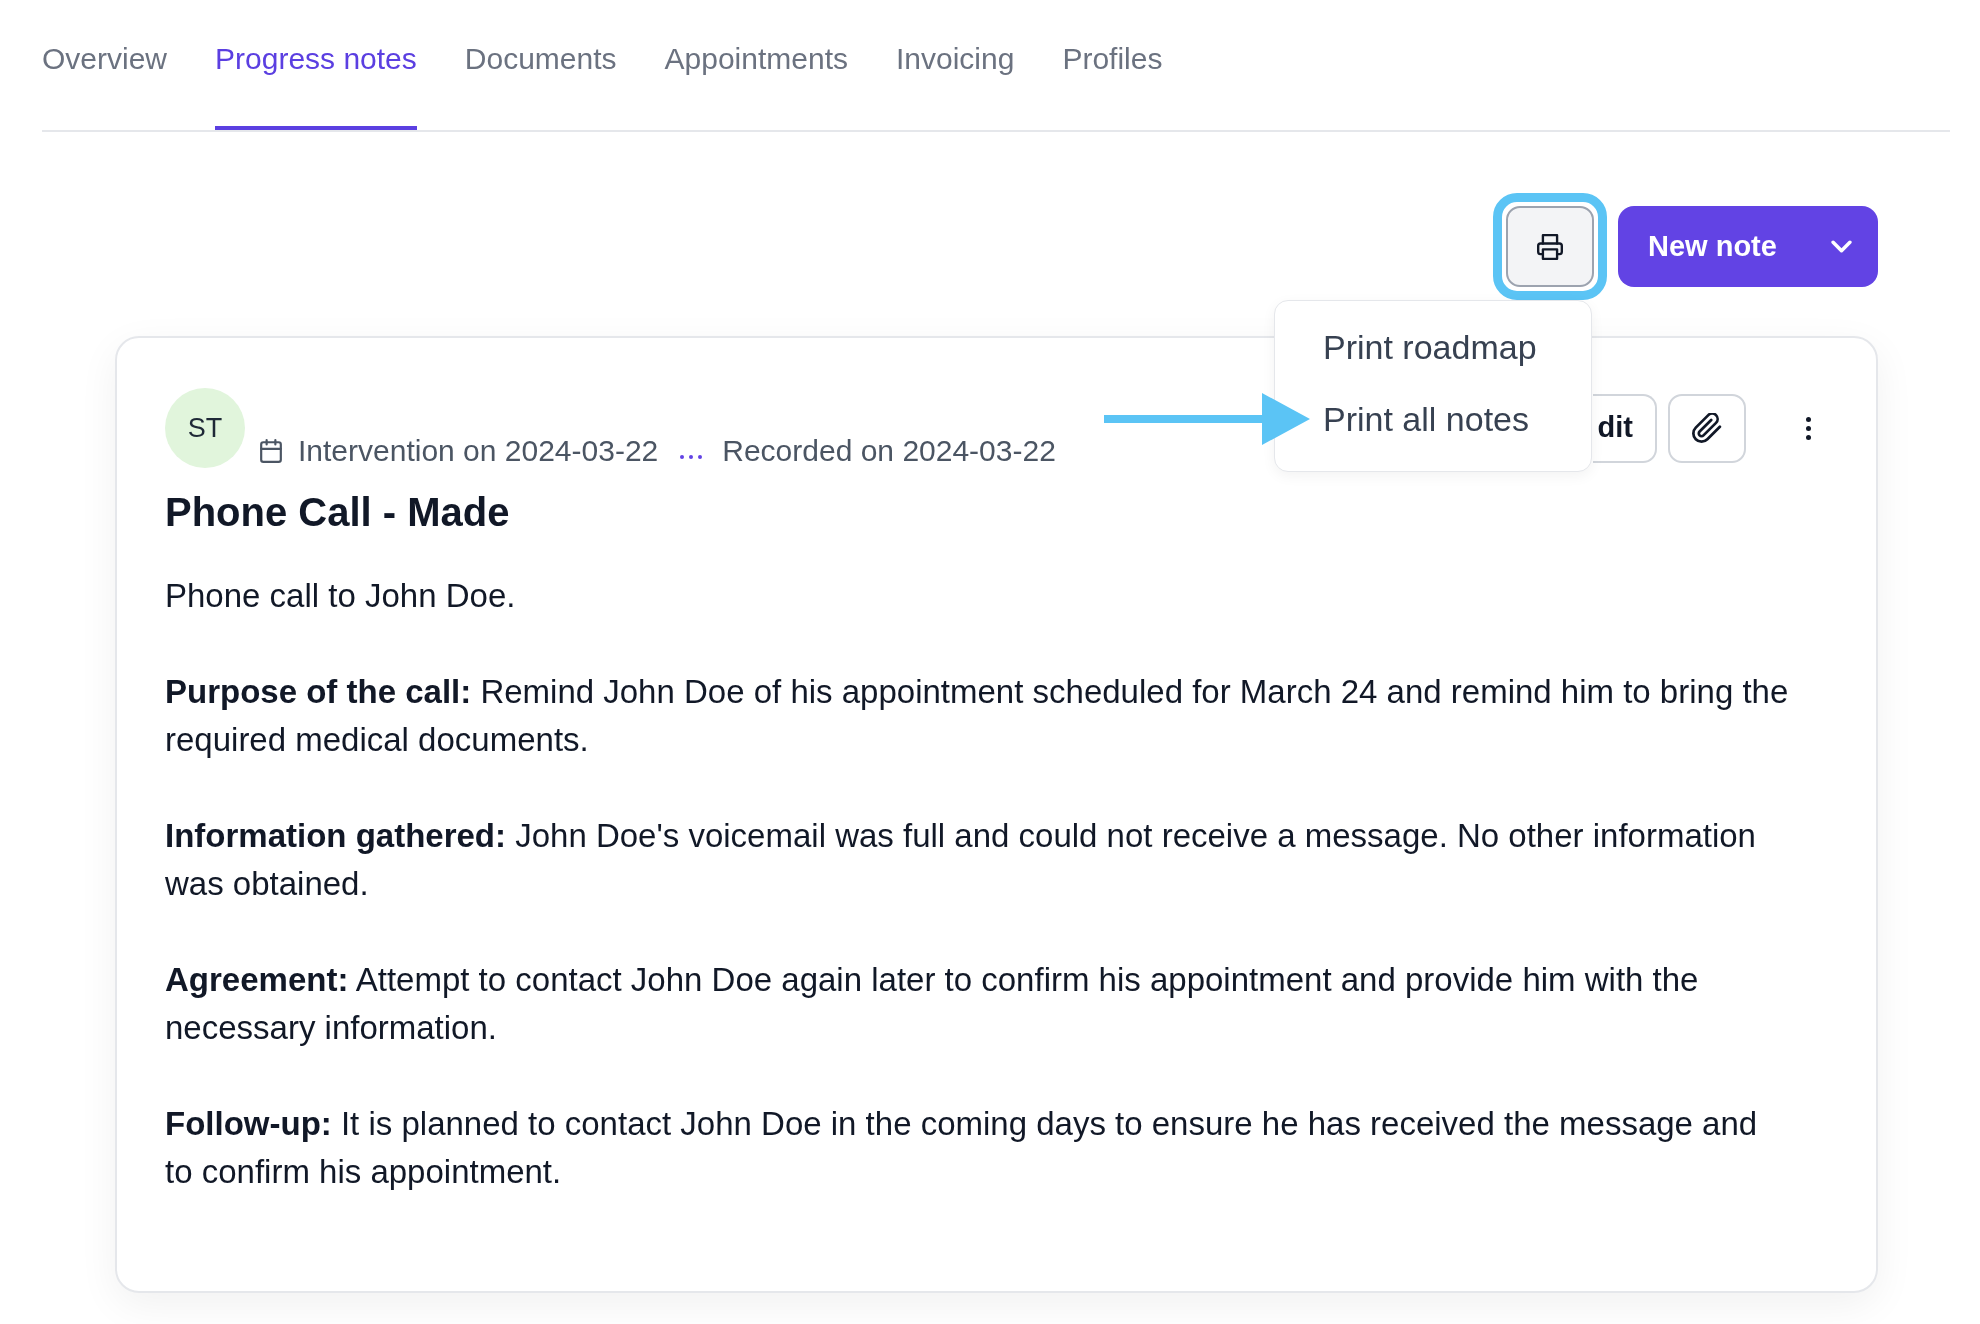  I want to click on tab: Profiles, so click(1112, 65).